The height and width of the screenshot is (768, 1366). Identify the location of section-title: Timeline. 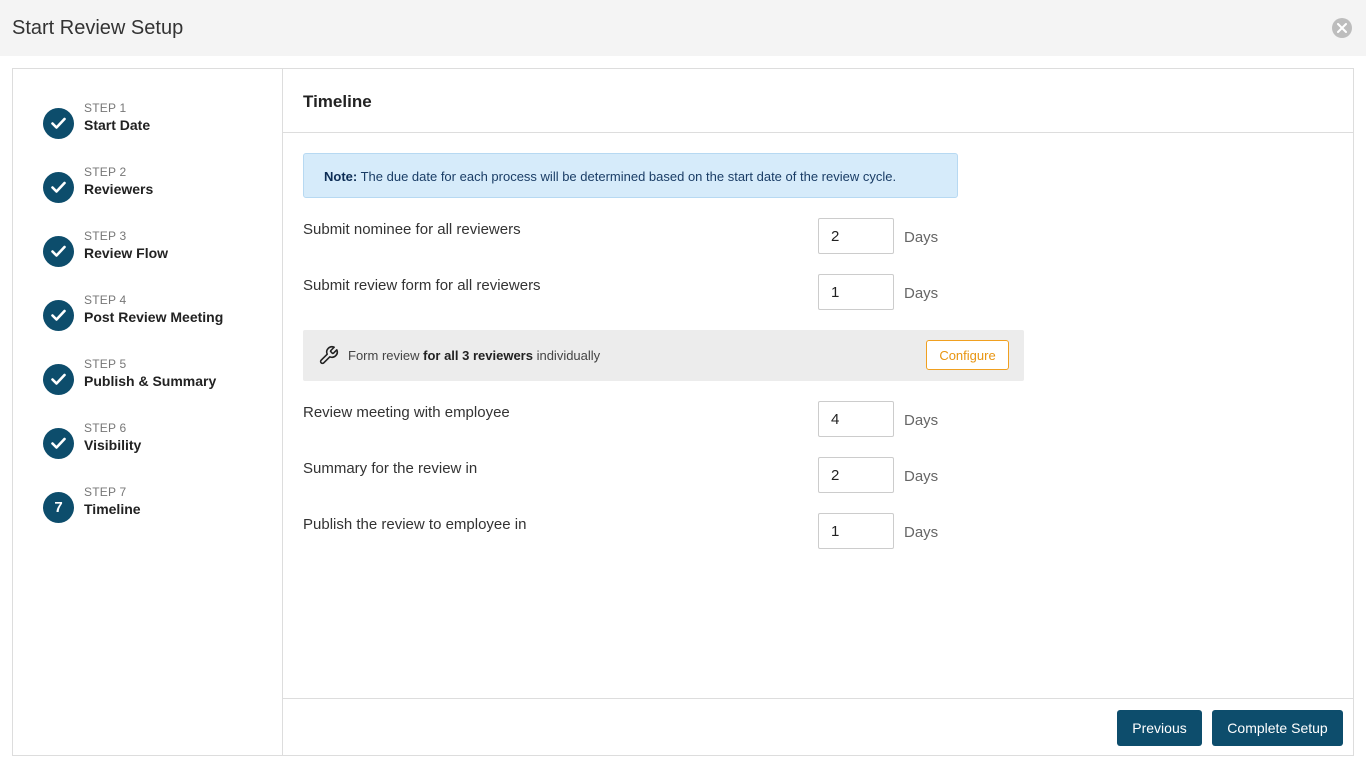
(337, 101).